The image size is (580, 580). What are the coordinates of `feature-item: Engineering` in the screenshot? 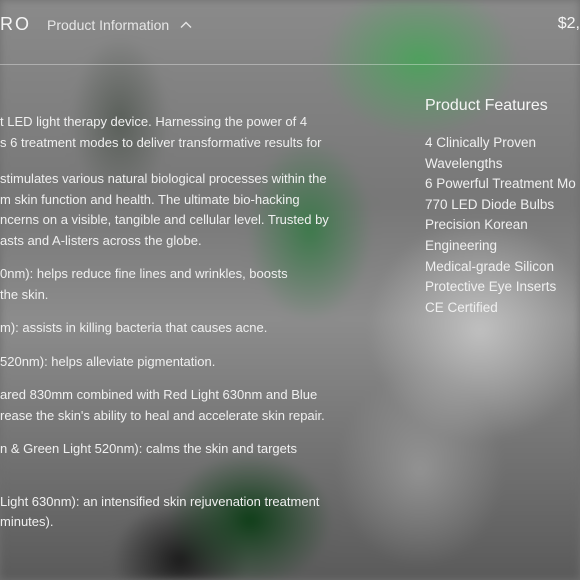 It's located at (461, 245).